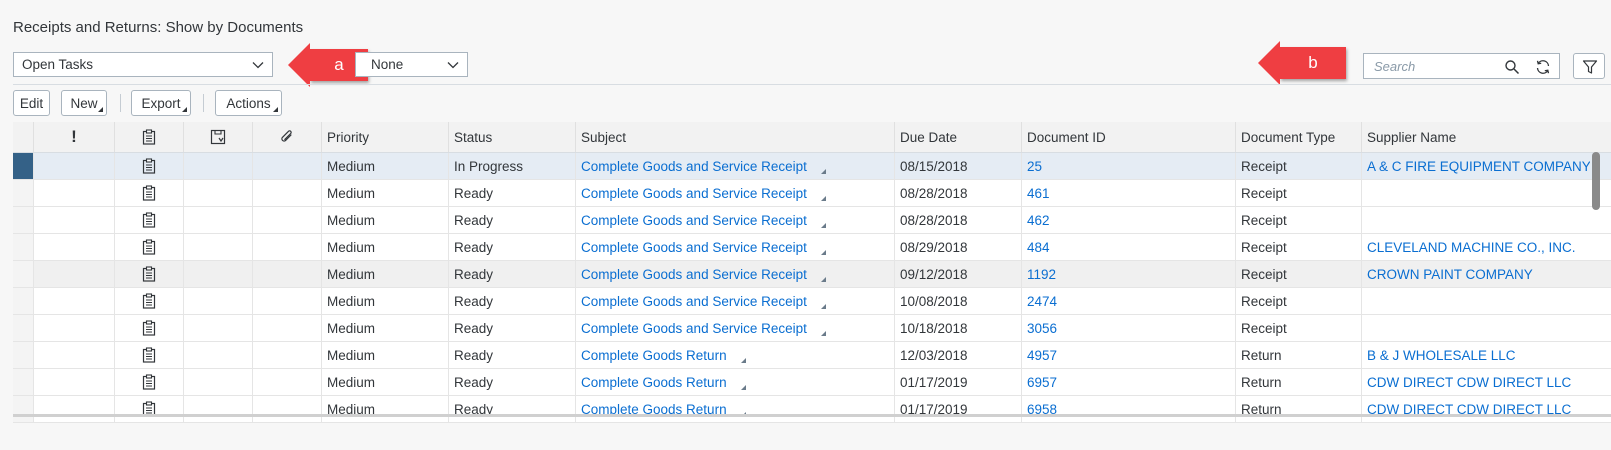 The width and height of the screenshot is (1611, 450). I want to click on col-priority-header: Priority, so click(385, 137).